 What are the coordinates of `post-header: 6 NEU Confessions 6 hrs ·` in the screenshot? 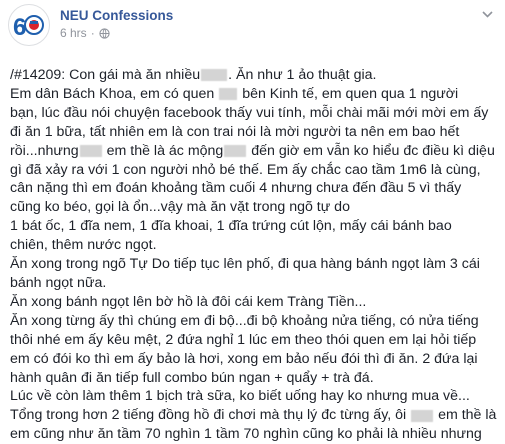 It's located at (252, 30).